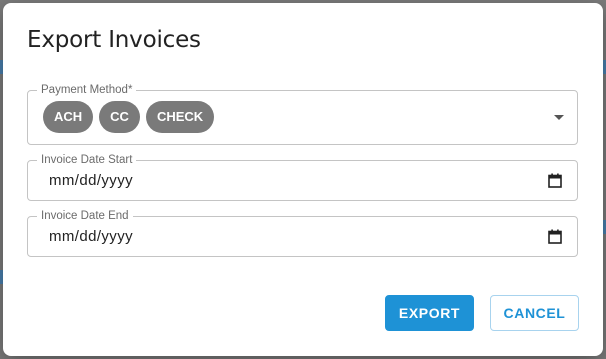 The width and height of the screenshot is (606, 359). What do you see at coordinates (559, 117) in the screenshot?
I see `chevron-down-icon` at bounding box center [559, 117].